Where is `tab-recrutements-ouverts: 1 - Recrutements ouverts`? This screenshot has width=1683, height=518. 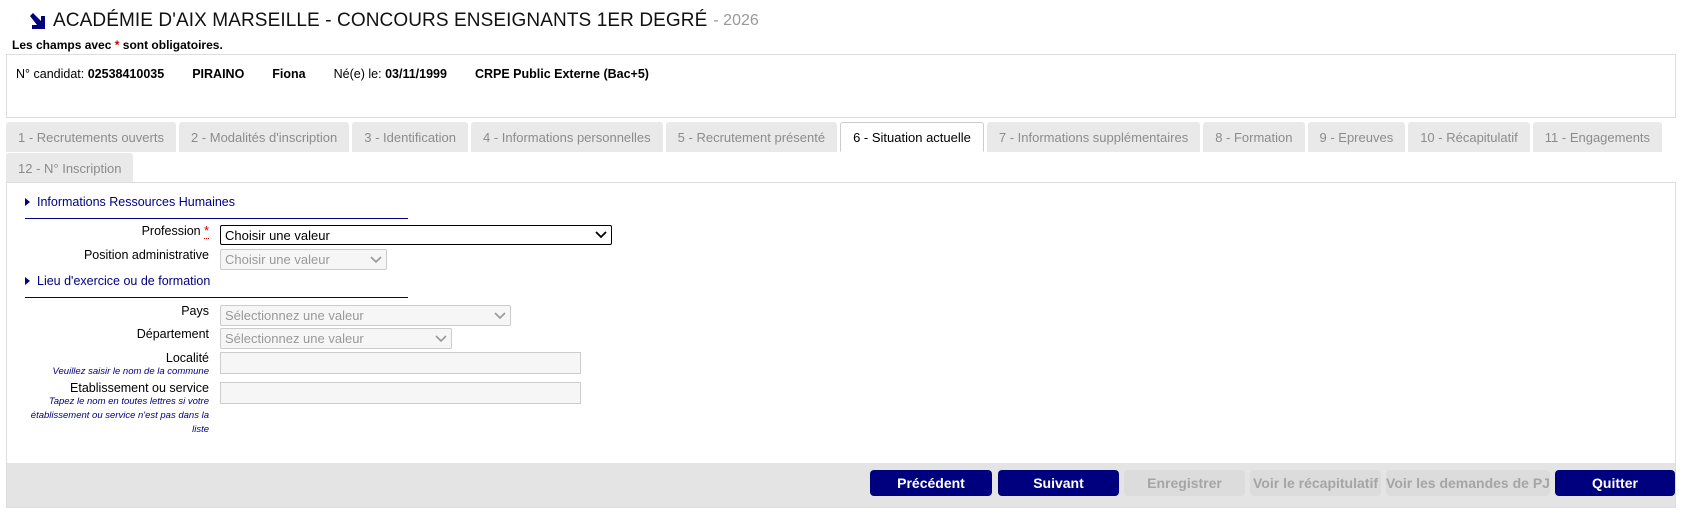 tab-recrutements-ouverts: 1 - Recrutements ouverts is located at coordinates (91, 137).